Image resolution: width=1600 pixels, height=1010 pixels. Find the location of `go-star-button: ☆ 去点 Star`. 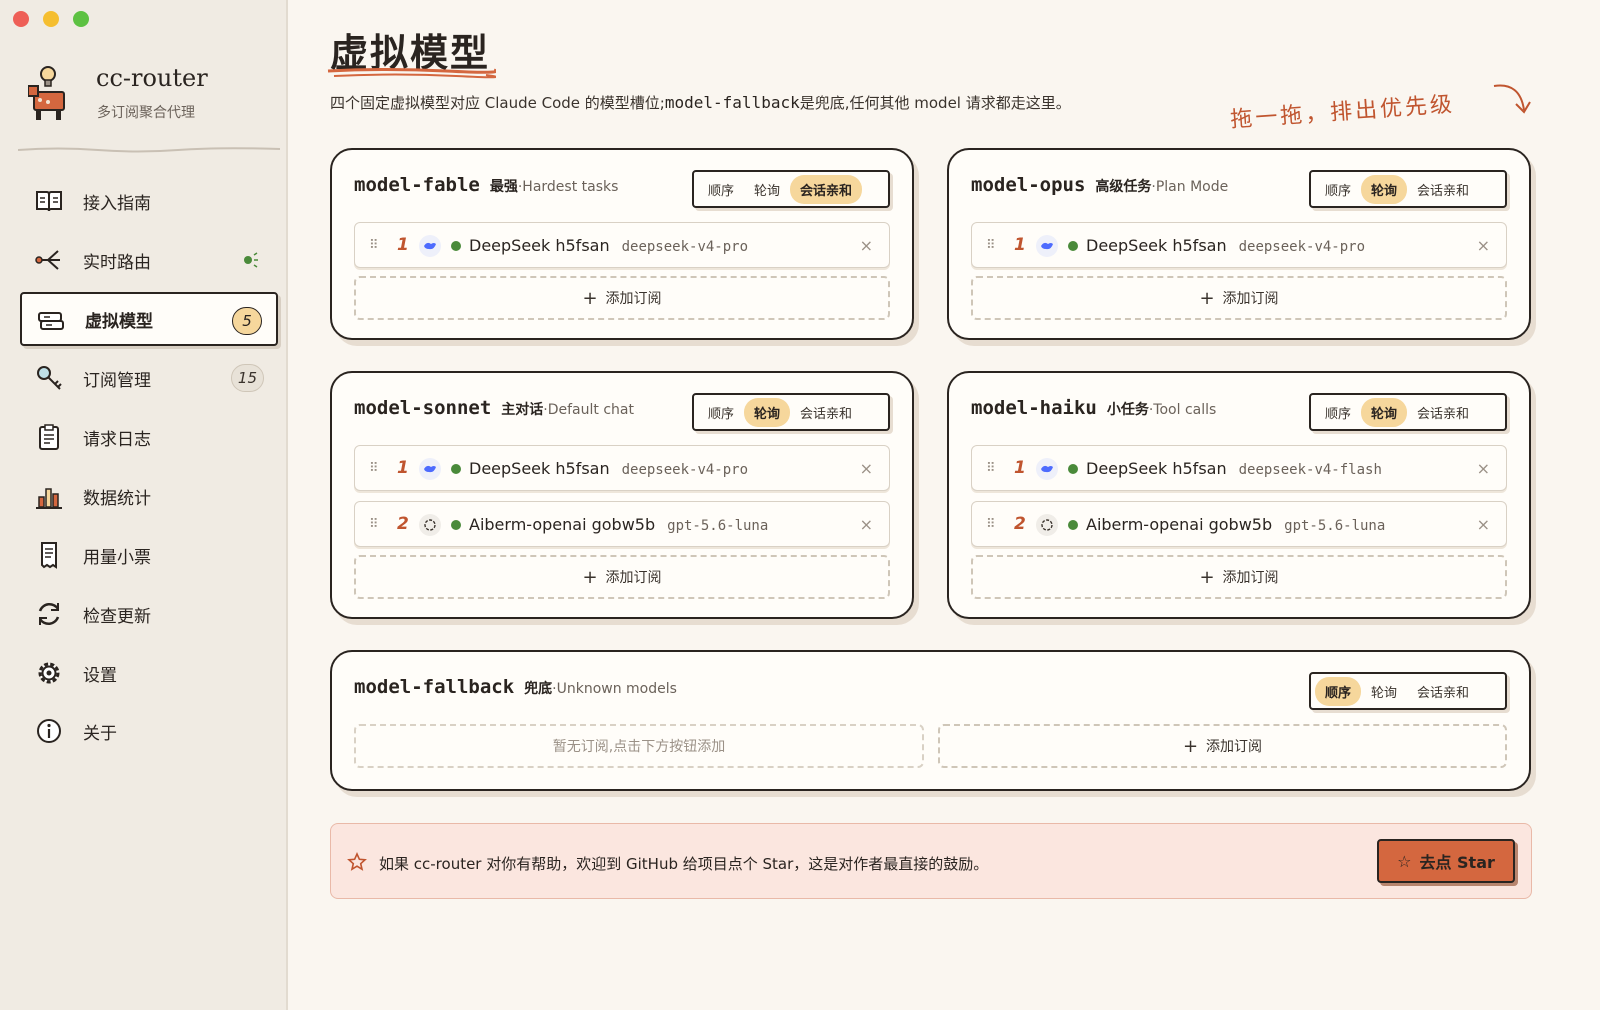

go-star-button: ☆ 去点 Star is located at coordinates (1446, 861).